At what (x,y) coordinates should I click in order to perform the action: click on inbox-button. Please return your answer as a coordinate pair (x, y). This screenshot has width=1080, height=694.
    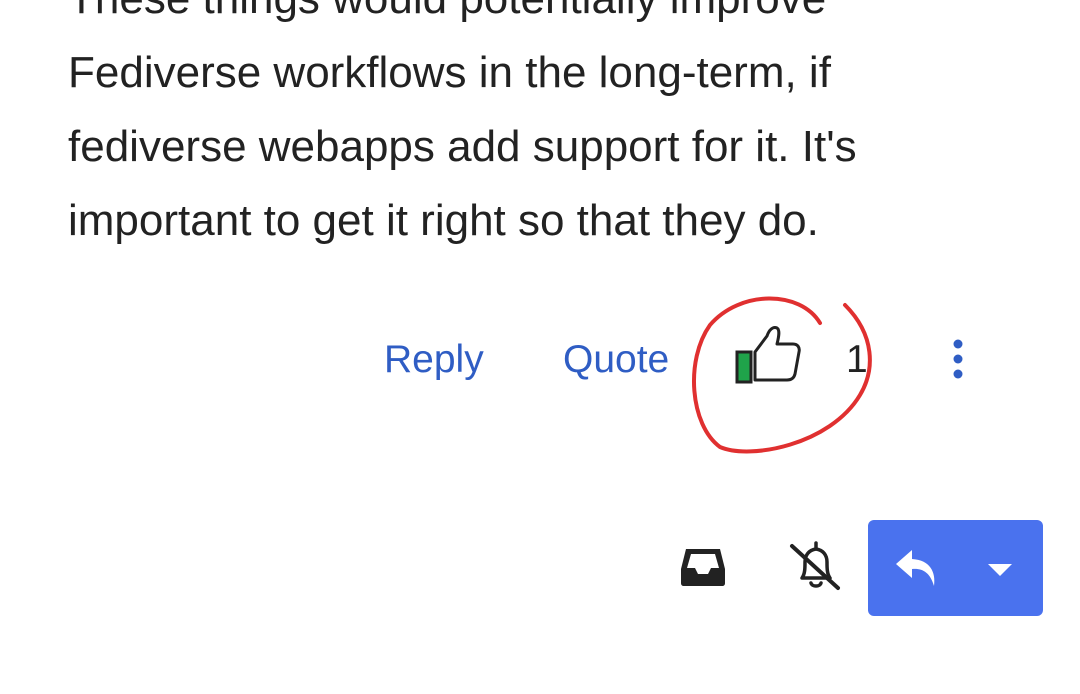
    Looking at the image, I should click on (703, 567).